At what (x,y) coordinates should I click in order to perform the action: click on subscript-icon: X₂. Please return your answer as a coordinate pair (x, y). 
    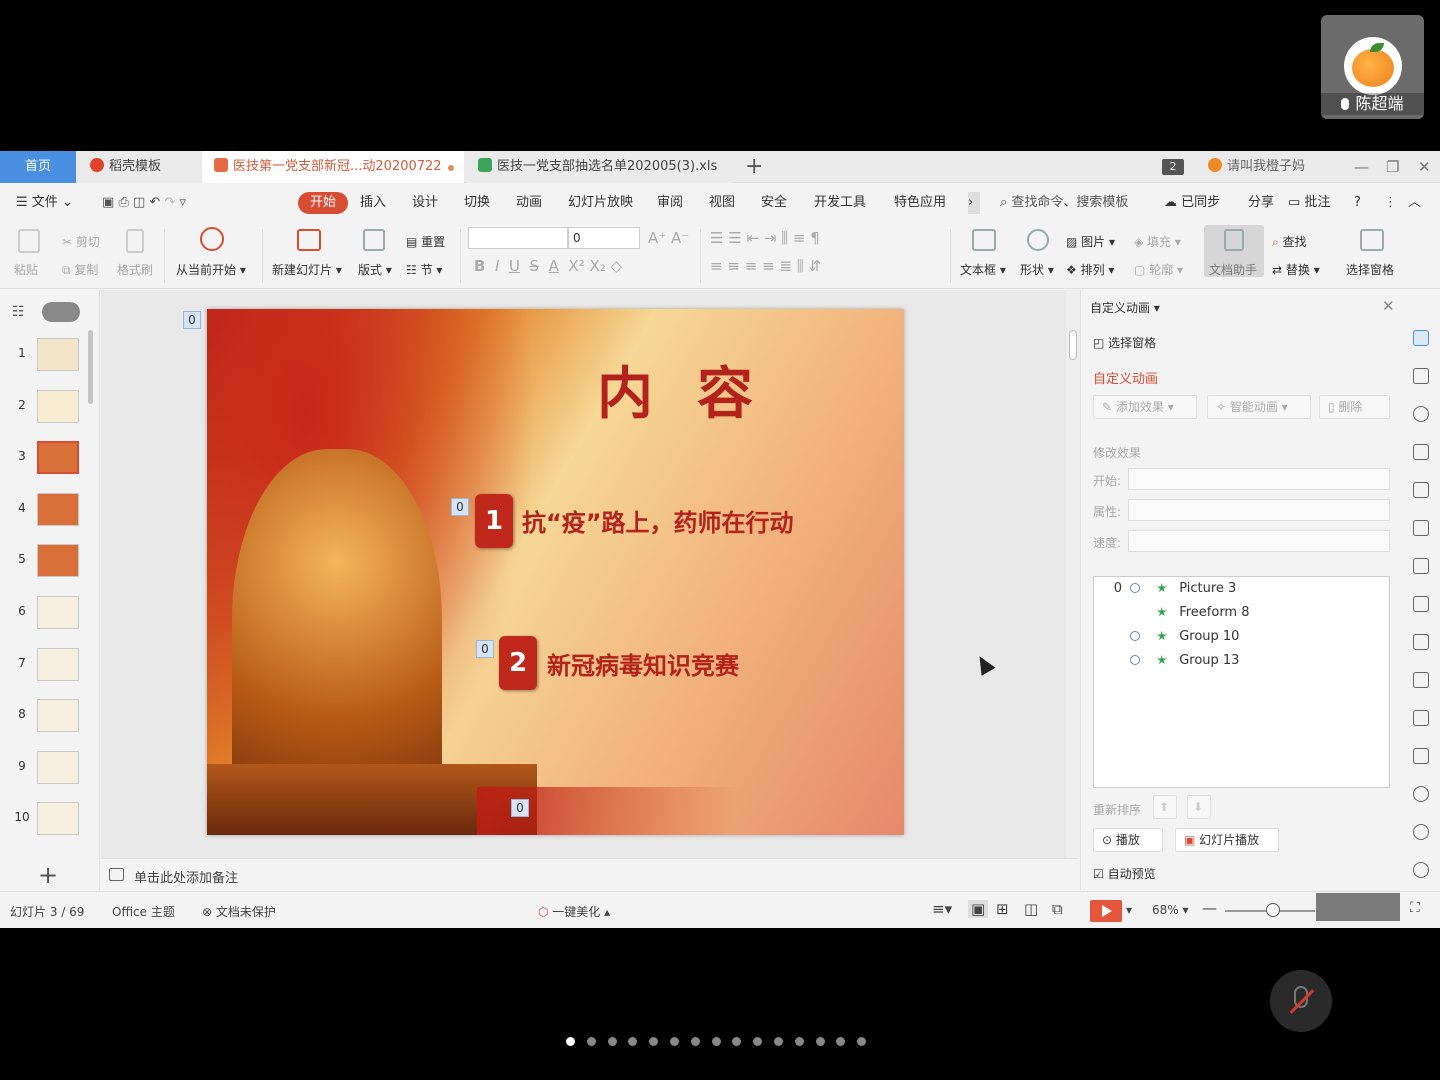
    Looking at the image, I should click on (597, 266).